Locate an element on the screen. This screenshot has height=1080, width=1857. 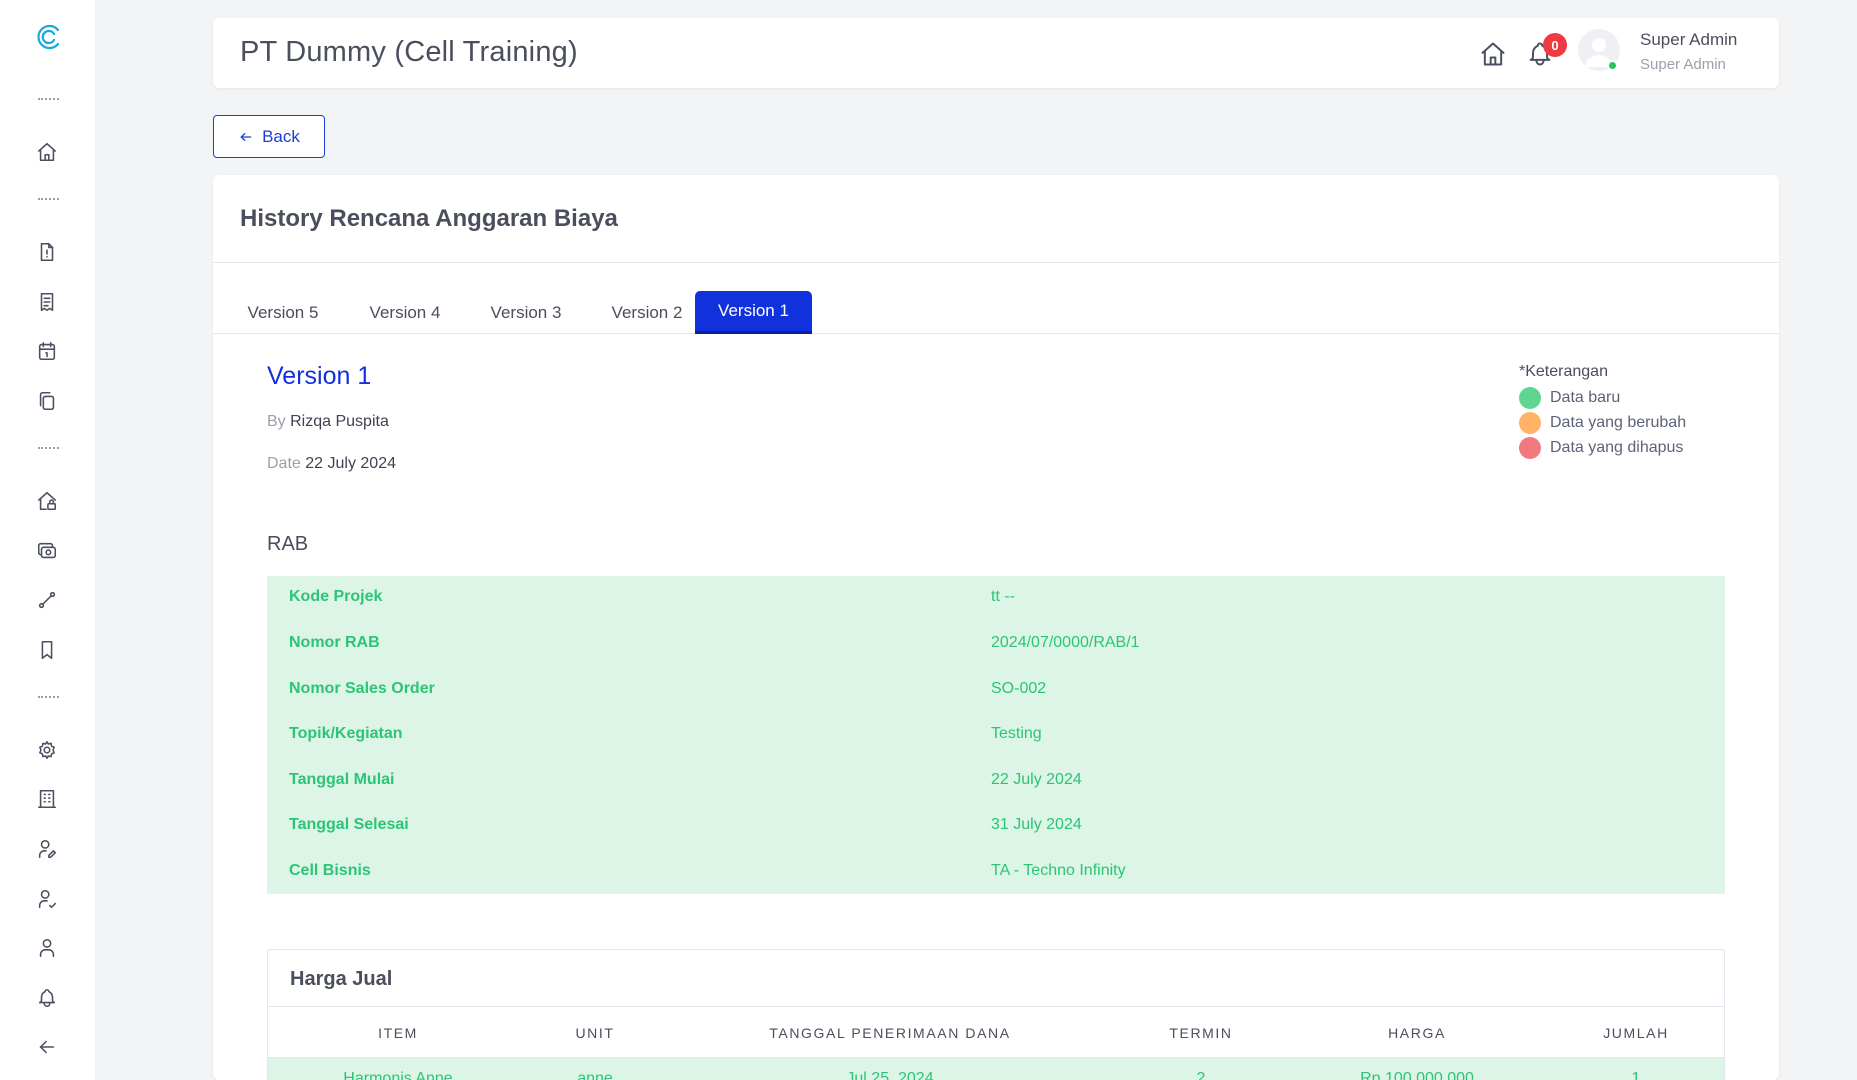
sidebar-item-user-check is located at coordinates (47, 899).